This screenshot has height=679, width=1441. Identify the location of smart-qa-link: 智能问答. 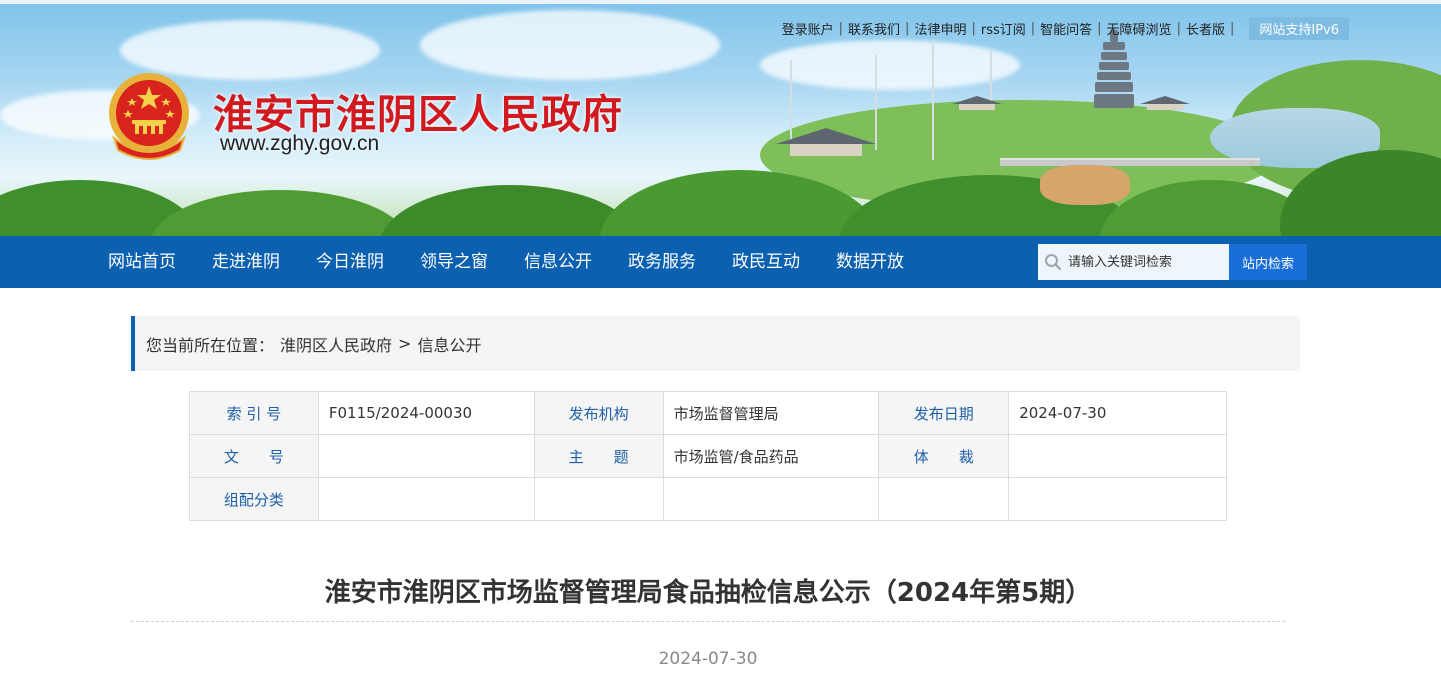
(1066, 28).